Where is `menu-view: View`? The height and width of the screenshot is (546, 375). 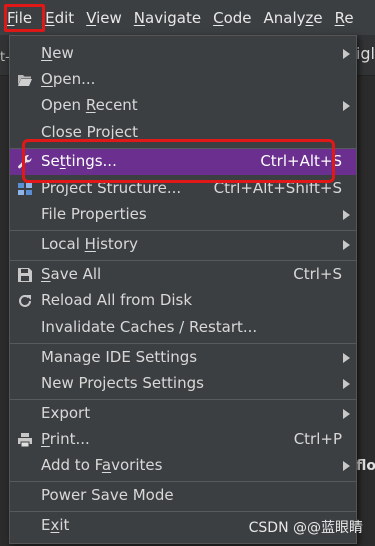
menu-view: View is located at coordinates (104, 17).